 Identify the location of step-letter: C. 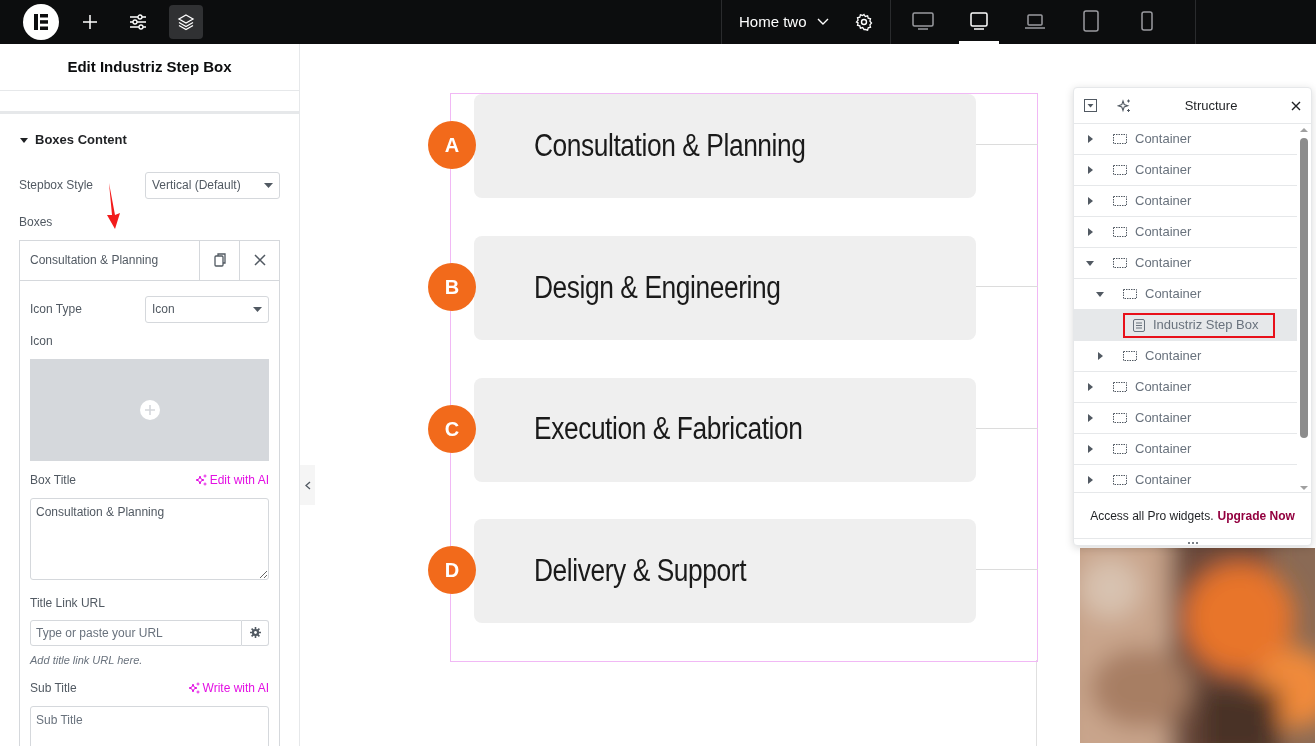
(452, 428).